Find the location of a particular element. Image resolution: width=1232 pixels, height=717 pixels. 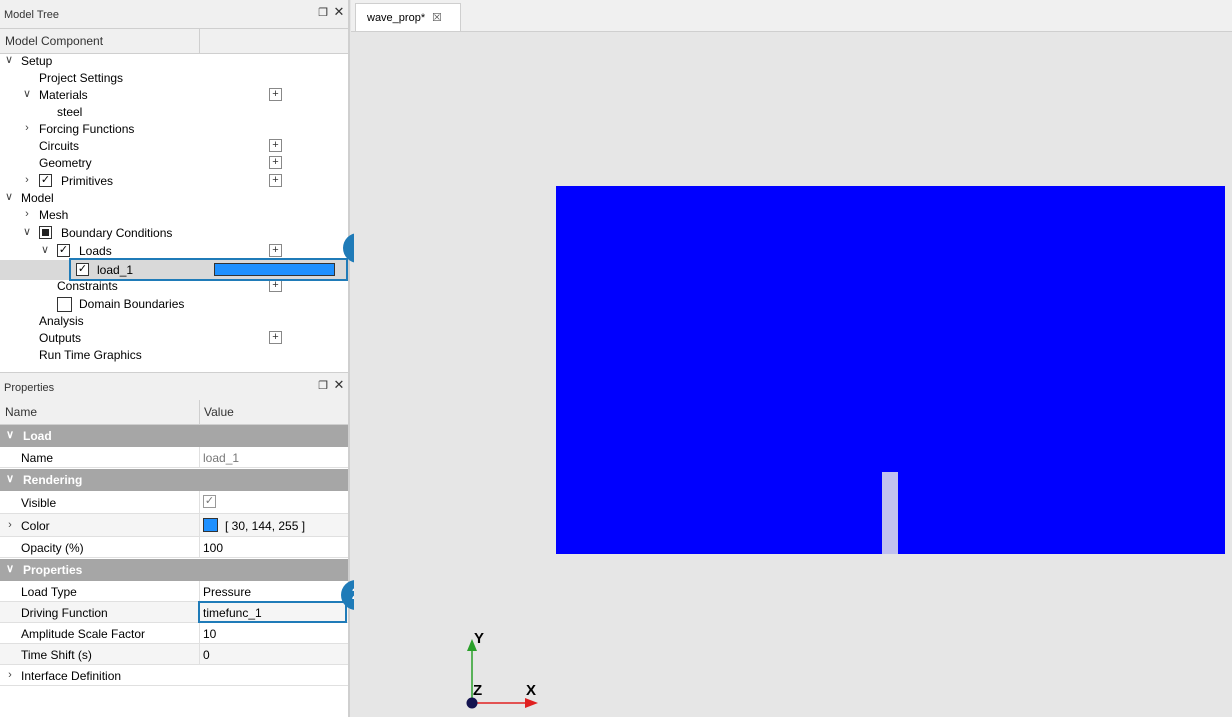

tab-wave-prop: wave_prop* ☒ is located at coordinates (408, 17).